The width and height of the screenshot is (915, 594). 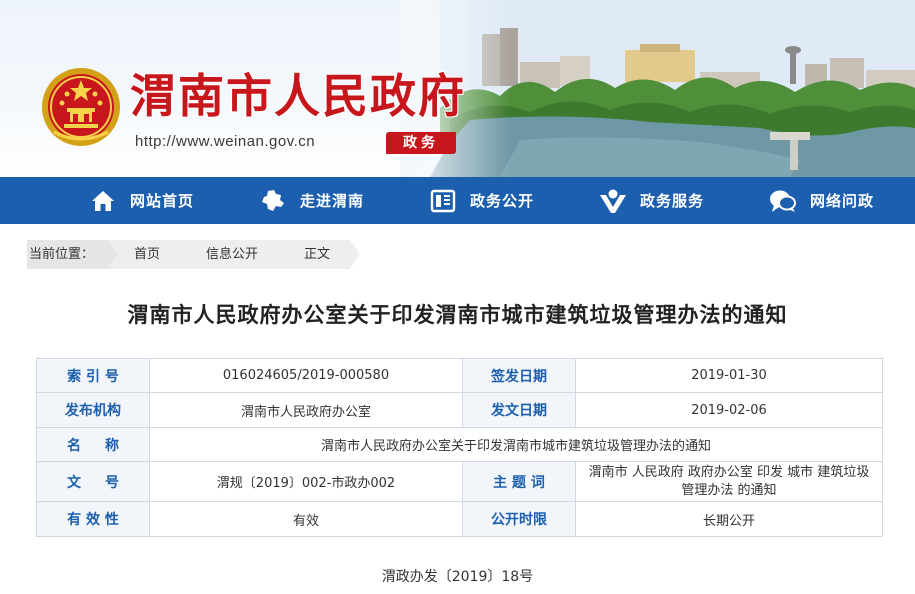 What do you see at coordinates (519, 410) in the screenshot?
I see `issue-date-label: 发文日期` at bounding box center [519, 410].